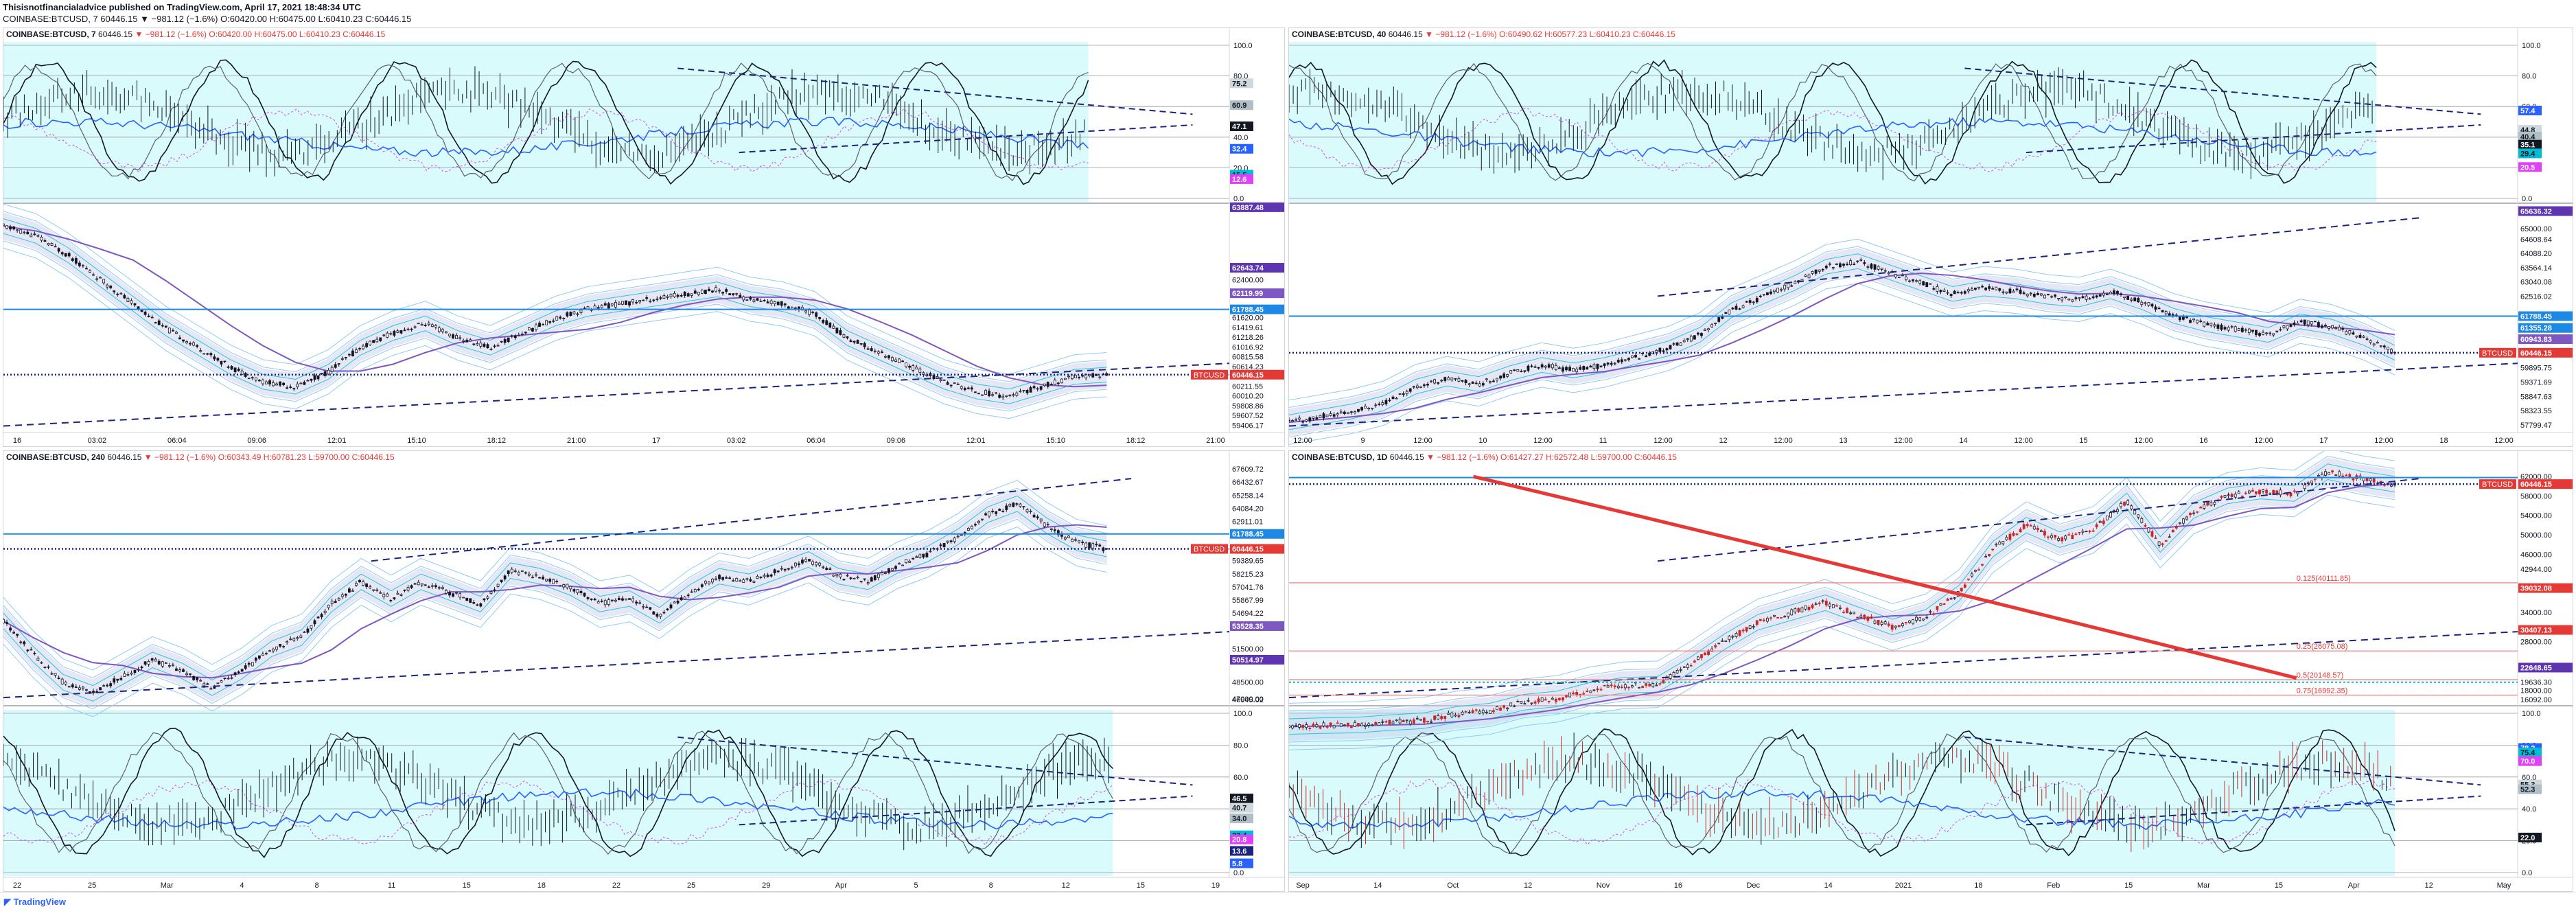 Image resolution: width=2576 pixels, height=911 pixels. Describe the element at coordinates (17, 441) in the screenshot. I see `time-tick-label: 16` at that location.